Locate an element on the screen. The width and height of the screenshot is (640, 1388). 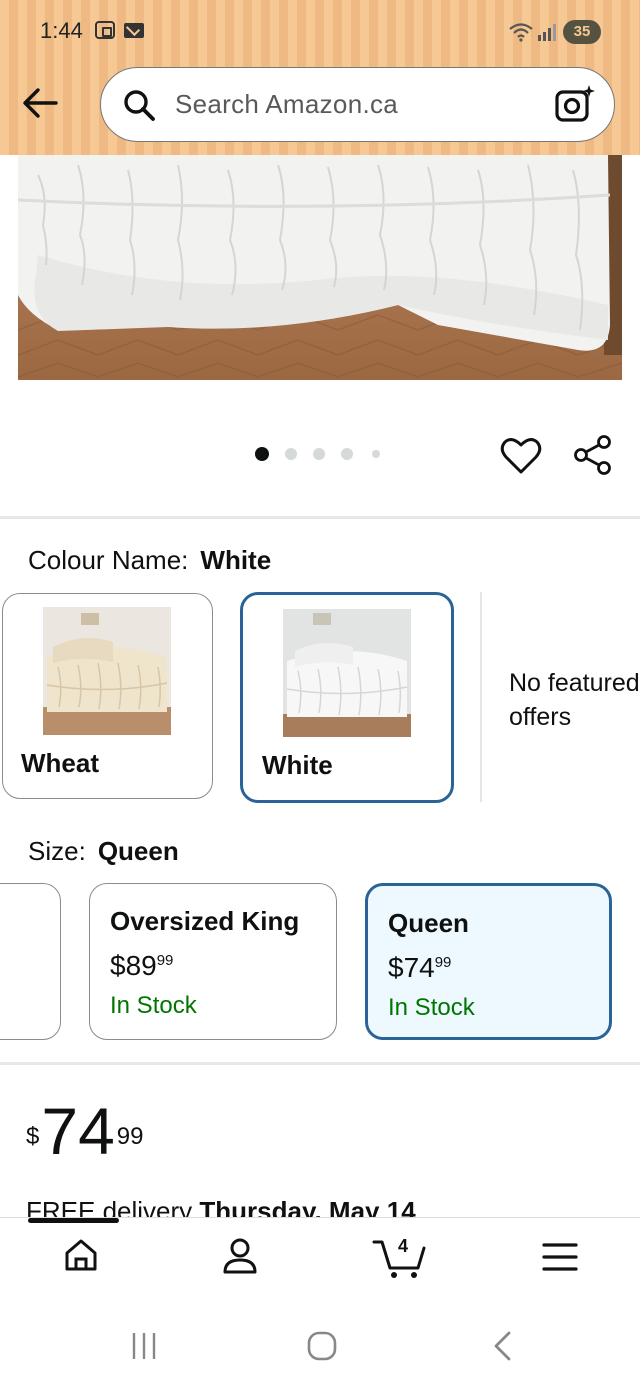
colour-option-white: White is located at coordinates (347, 697).